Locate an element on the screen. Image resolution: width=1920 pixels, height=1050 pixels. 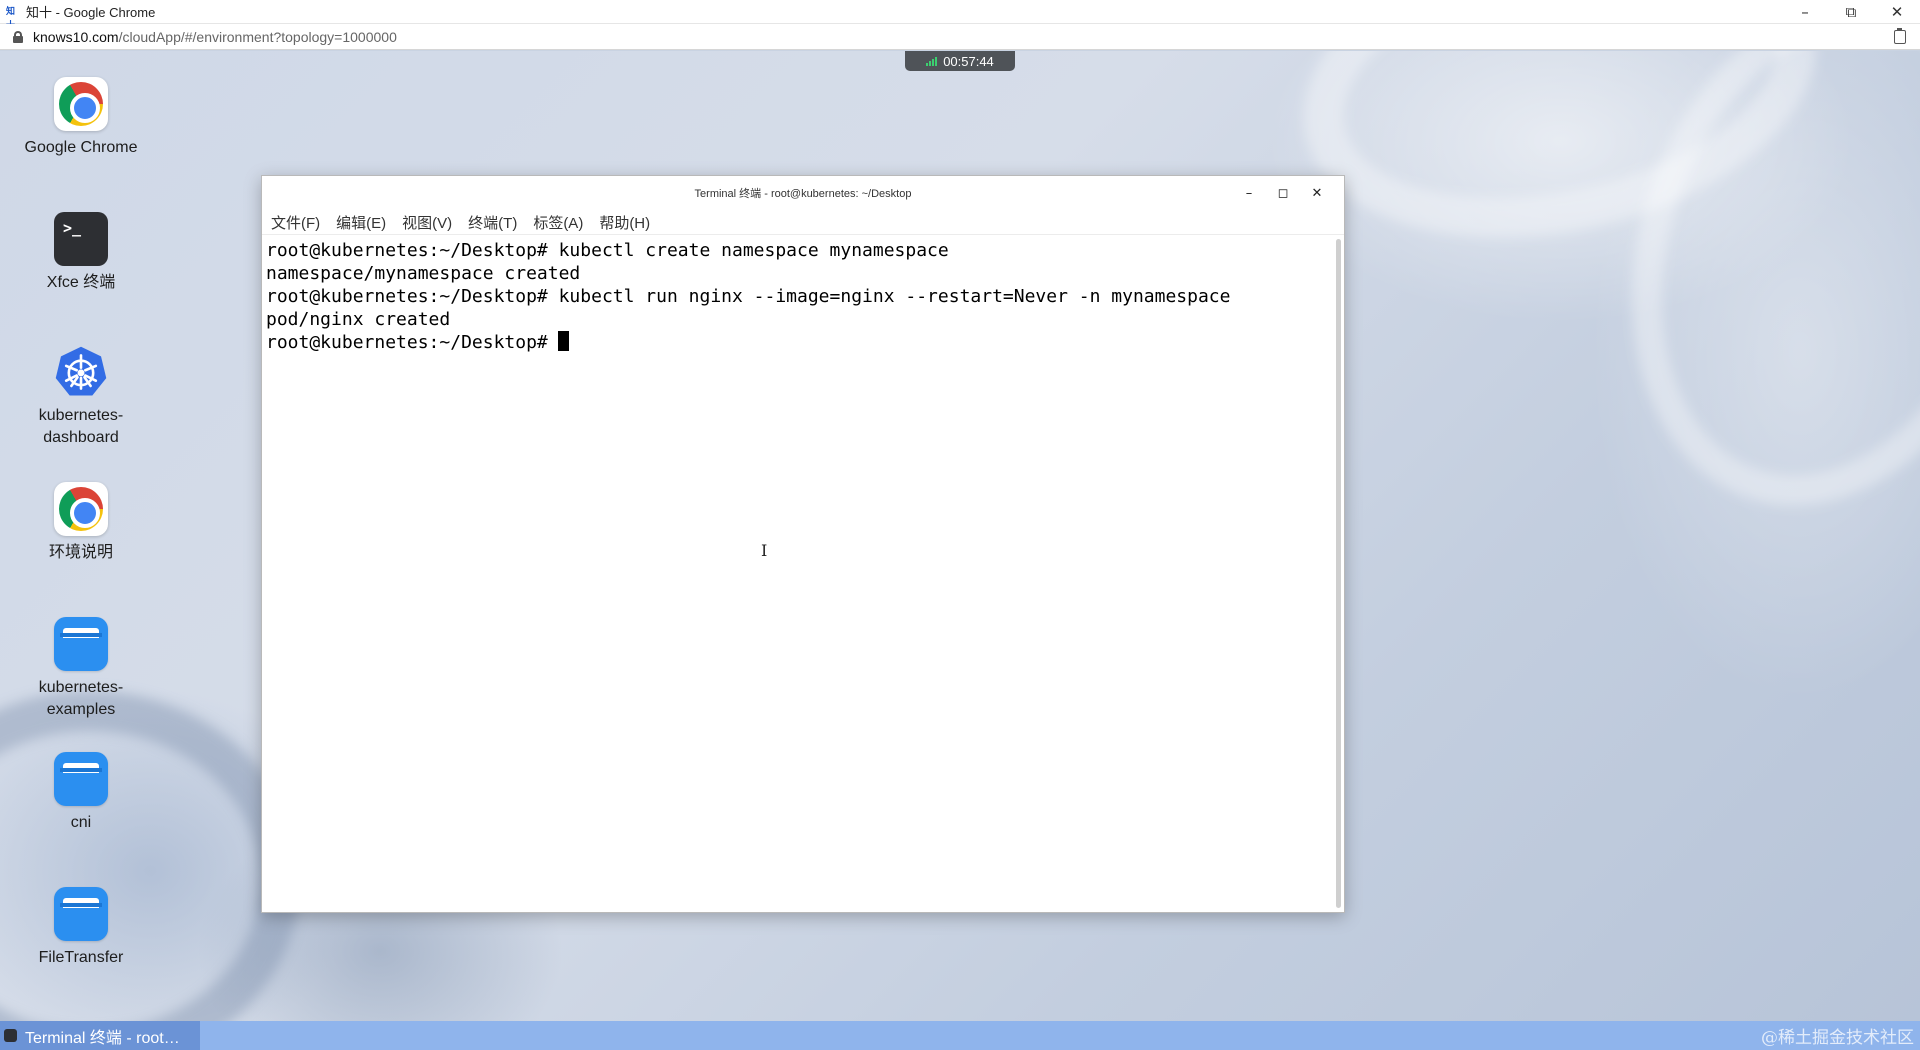
ibeam-cursor-icon: I is located at coordinates (764, 550).